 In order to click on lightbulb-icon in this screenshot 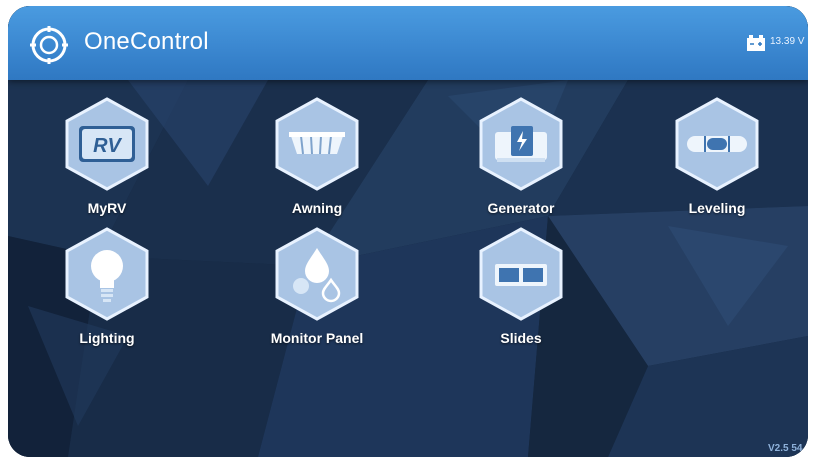, I will do `click(107, 274)`.